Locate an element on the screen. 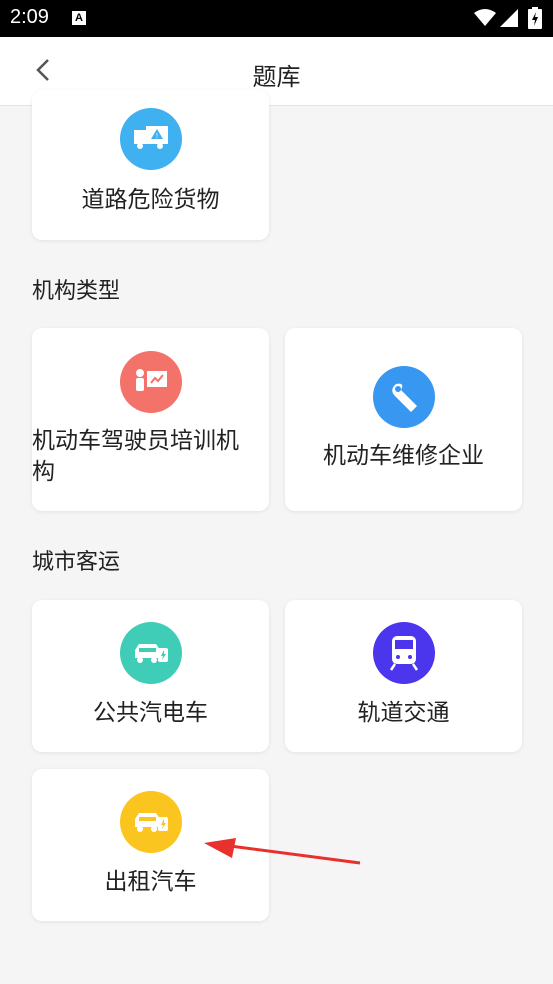  category-card-road-hazard: ! 道路危险货物 is located at coordinates (150, 165).